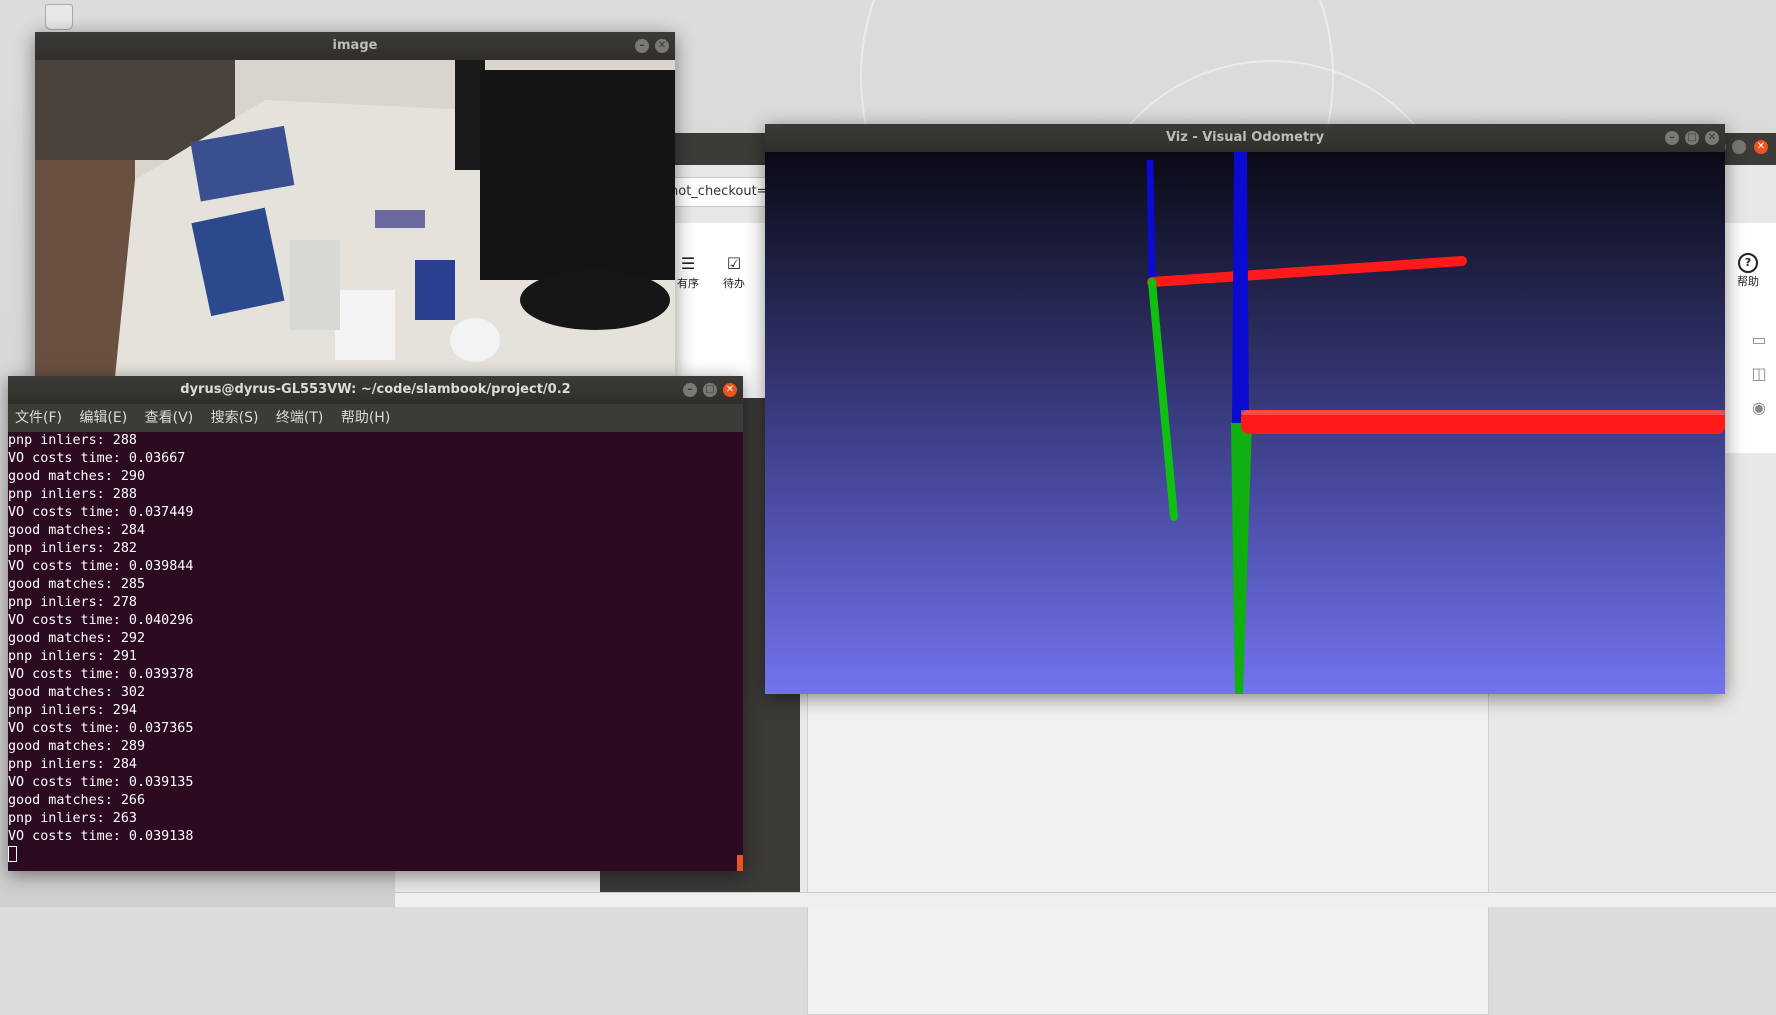  What do you see at coordinates (103, 418) in the screenshot?
I see `menu-edit: 编辑(E)` at bounding box center [103, 418].